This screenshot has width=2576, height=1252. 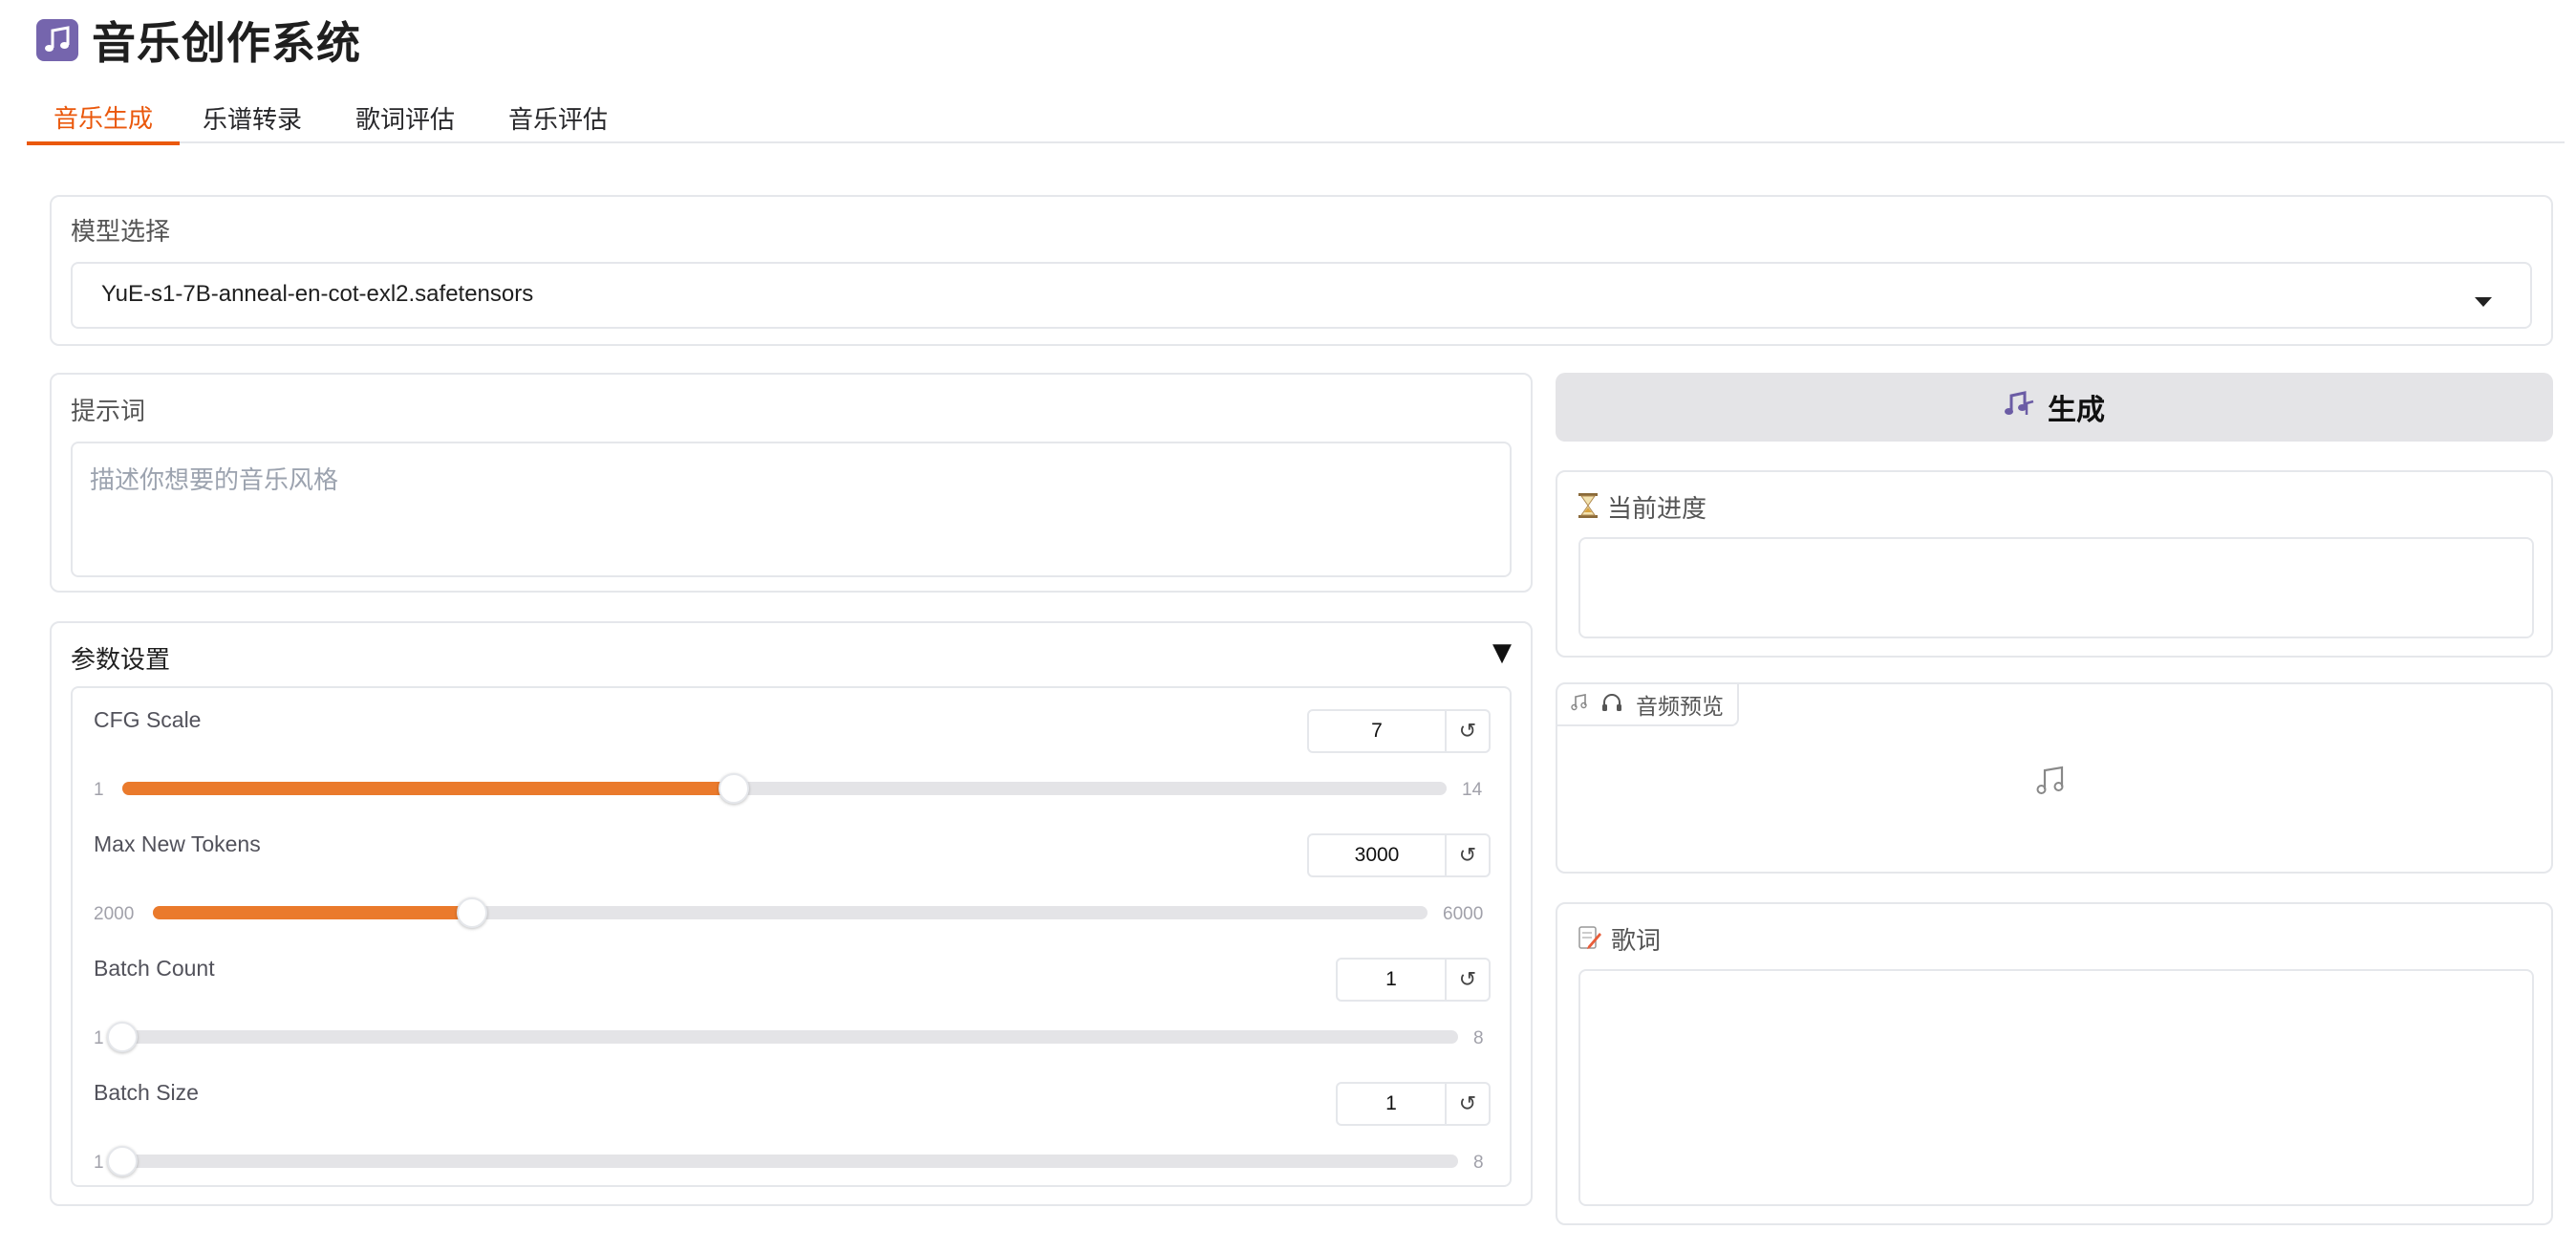 What do you see at coordinates (782, 1161) in the screenshot?
I see `batch-size-slider` at bounding box center [782, 1161].